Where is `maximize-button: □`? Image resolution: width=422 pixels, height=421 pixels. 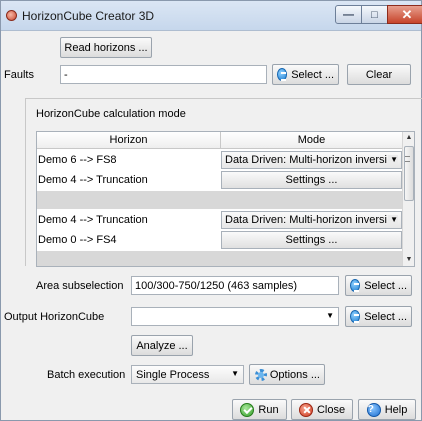 maximize-button: □ is located at coordinates (374, 14).